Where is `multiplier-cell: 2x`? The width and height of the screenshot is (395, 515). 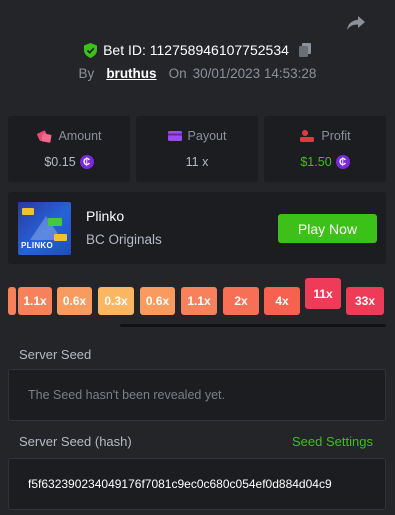
multiplier-cell: 2x is located at coordinates (241, 301).